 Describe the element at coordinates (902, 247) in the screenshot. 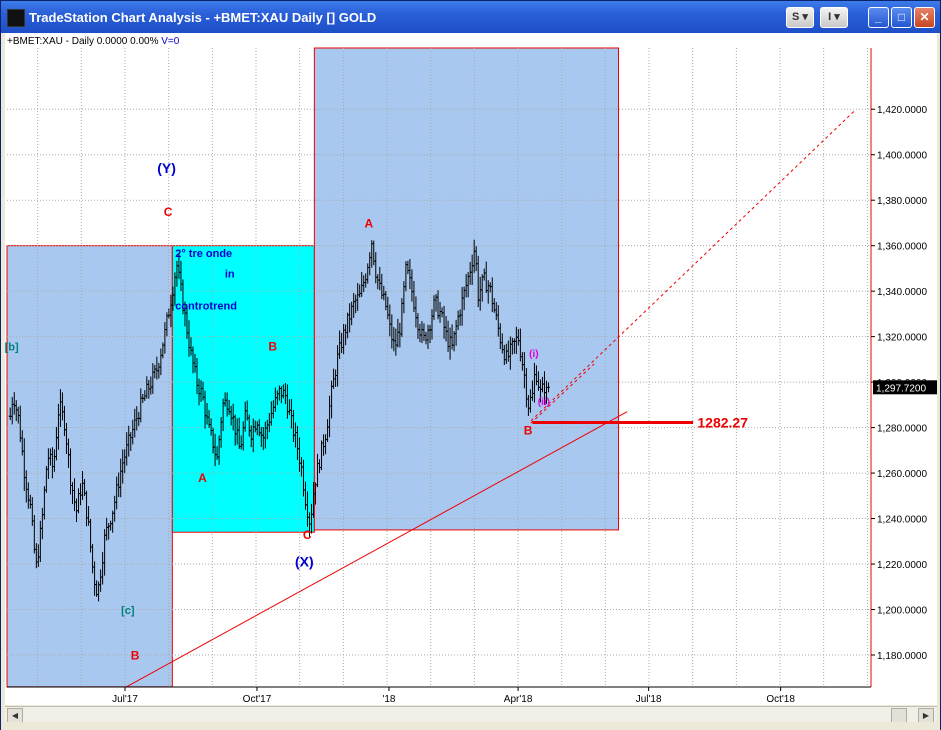

I see `price-tick-label: 1,360.0000` at that location.